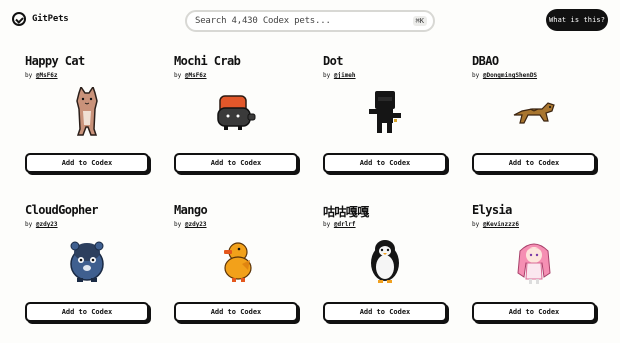  Describe the element at coordinates (87, 261) in the screenshot. I see `gopher-sprite-icon` at that location.